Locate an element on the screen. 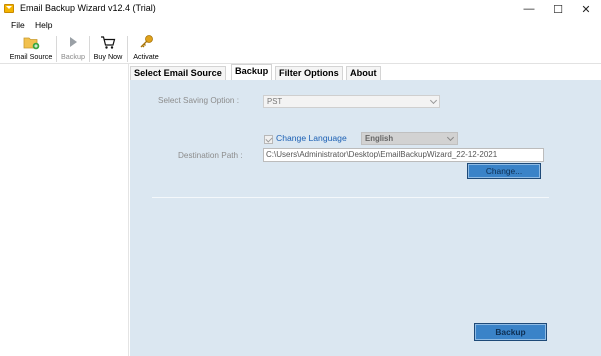 This screenshot has height=356, width=601. email-source-button: Email Source is located at coordinates (31, 49).